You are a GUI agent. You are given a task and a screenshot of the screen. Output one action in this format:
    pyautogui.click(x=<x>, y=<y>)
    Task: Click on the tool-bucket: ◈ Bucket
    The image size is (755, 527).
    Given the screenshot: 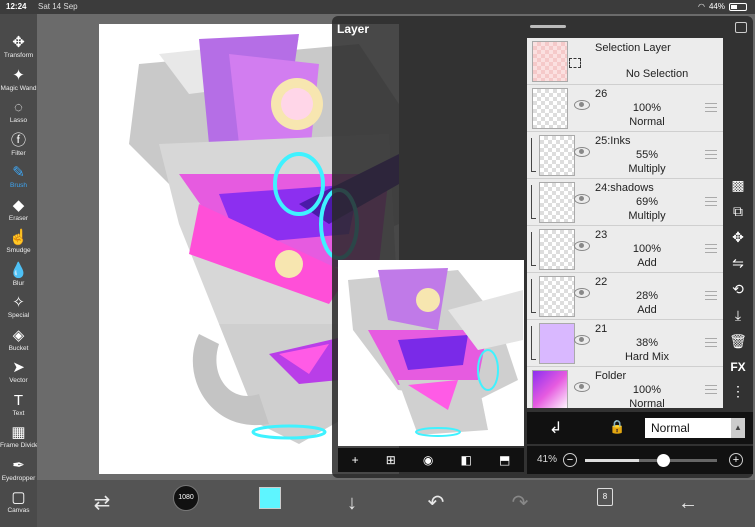 What is the action you would take?
    pyautogui.click(x=18, y=342)
    